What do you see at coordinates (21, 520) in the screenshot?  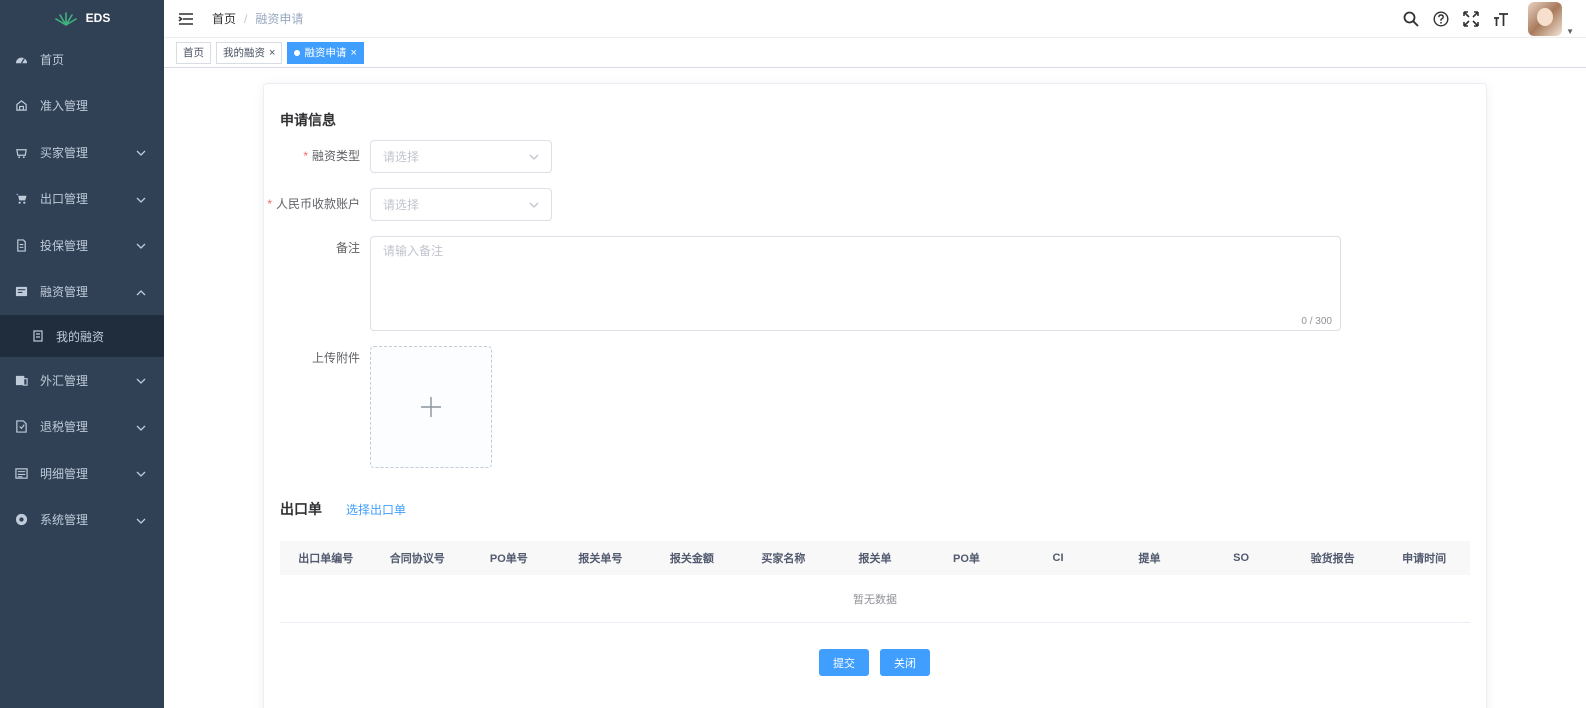 I see `system-icon` at bounding box center [21, 520].